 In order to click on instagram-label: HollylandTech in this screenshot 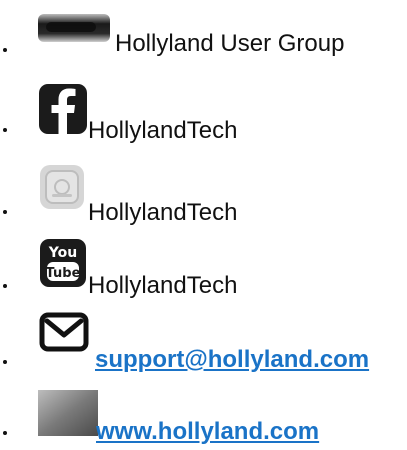, I will do `click(163, 212)`.